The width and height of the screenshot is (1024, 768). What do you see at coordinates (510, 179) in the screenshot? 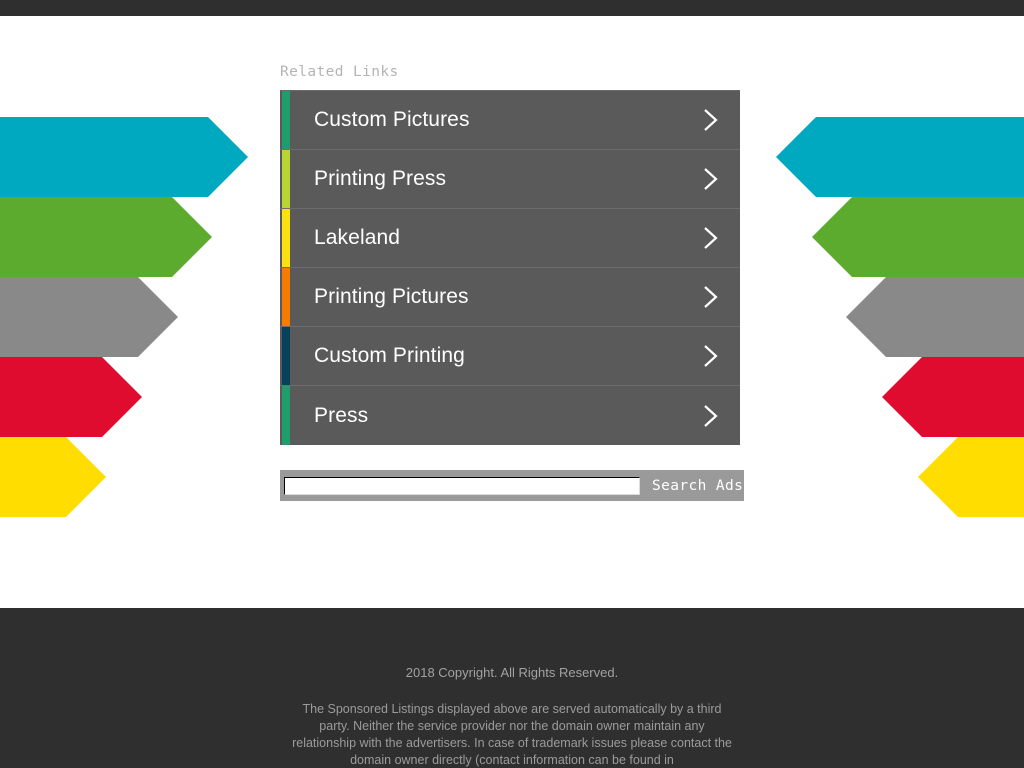
I see `related-link-row-2: Printing Press` at bounding box center [510, 179].